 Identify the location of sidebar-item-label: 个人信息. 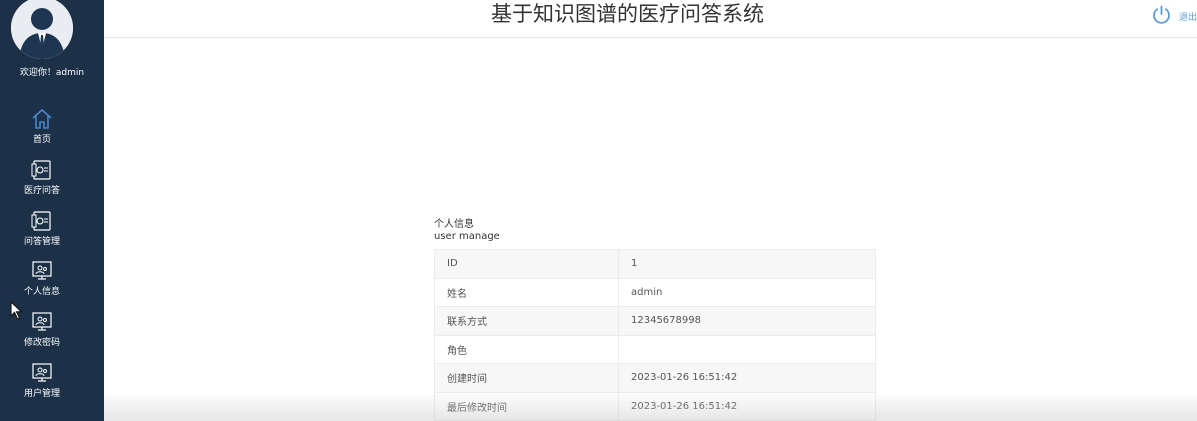
(41, 292).